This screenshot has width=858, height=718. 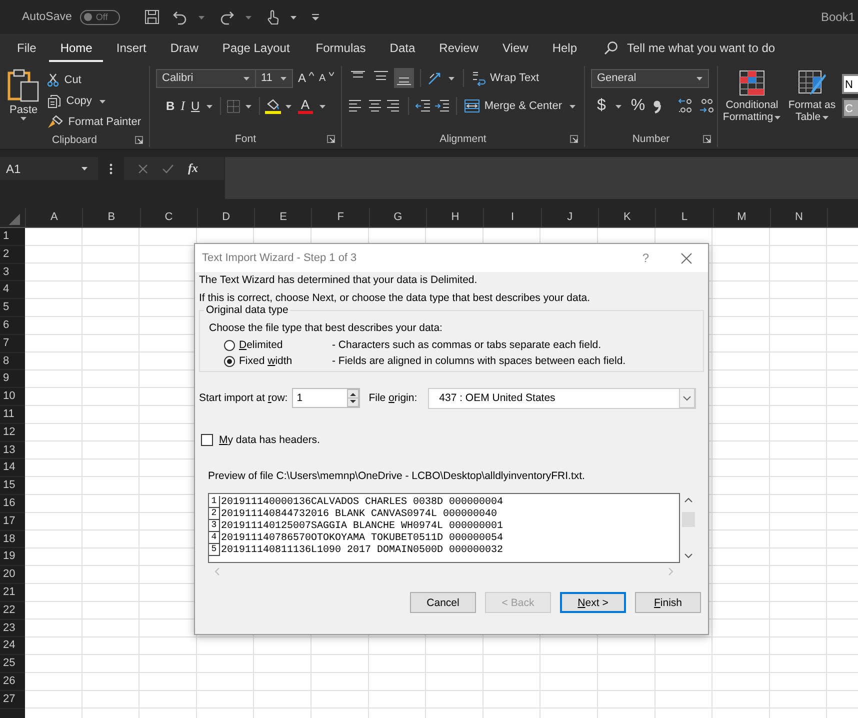 What do you see at coordinates (76, 48) in the screenshot?
I see `ribbon-tab: Home` at bounding box center [76, 48].